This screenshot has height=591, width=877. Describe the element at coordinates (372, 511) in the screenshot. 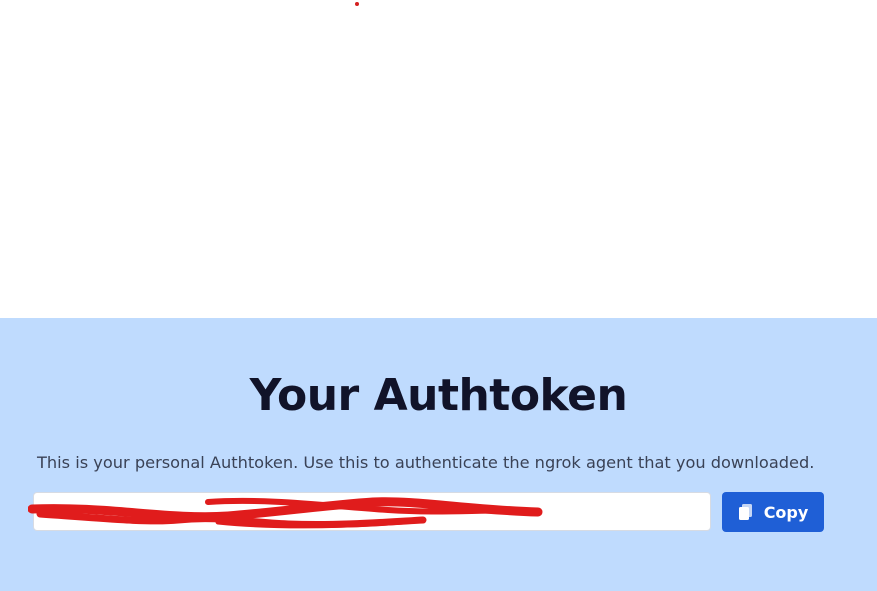

I see `authtoken-field` at that location.